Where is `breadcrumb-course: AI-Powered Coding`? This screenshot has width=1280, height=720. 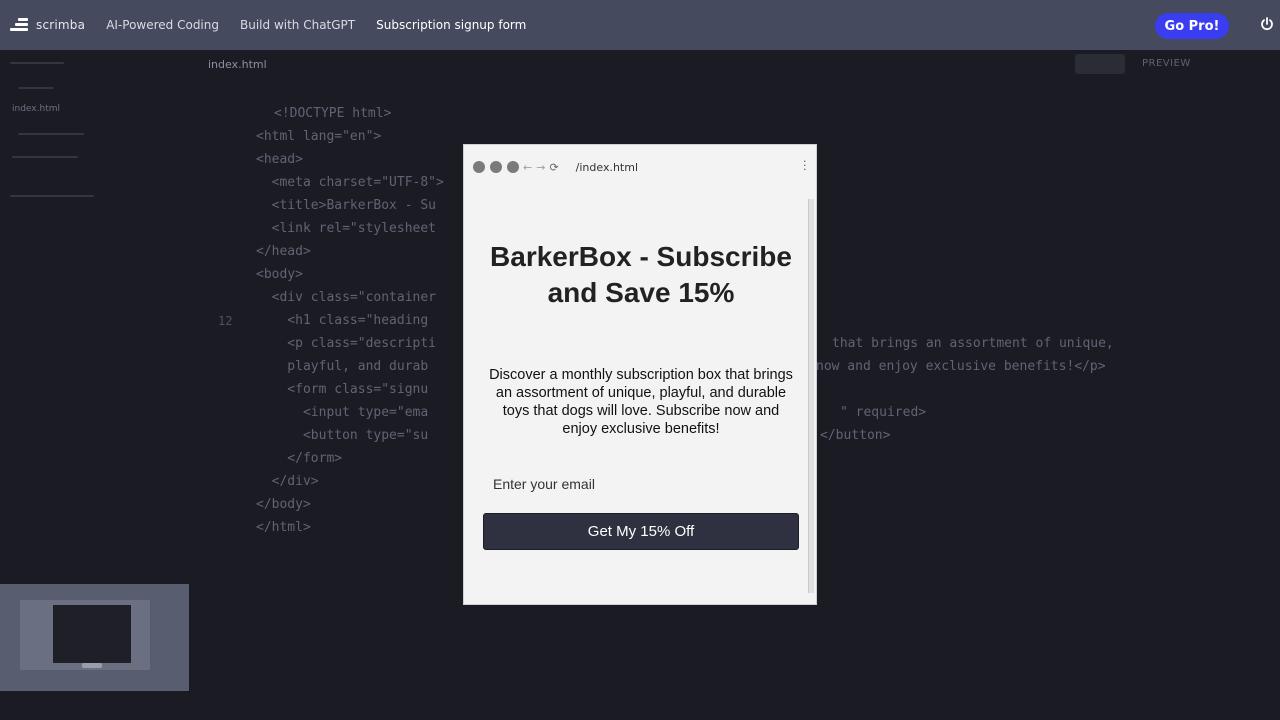 breadcrumb-course: AI-Powered Coding is located at coordinates (162, 25).